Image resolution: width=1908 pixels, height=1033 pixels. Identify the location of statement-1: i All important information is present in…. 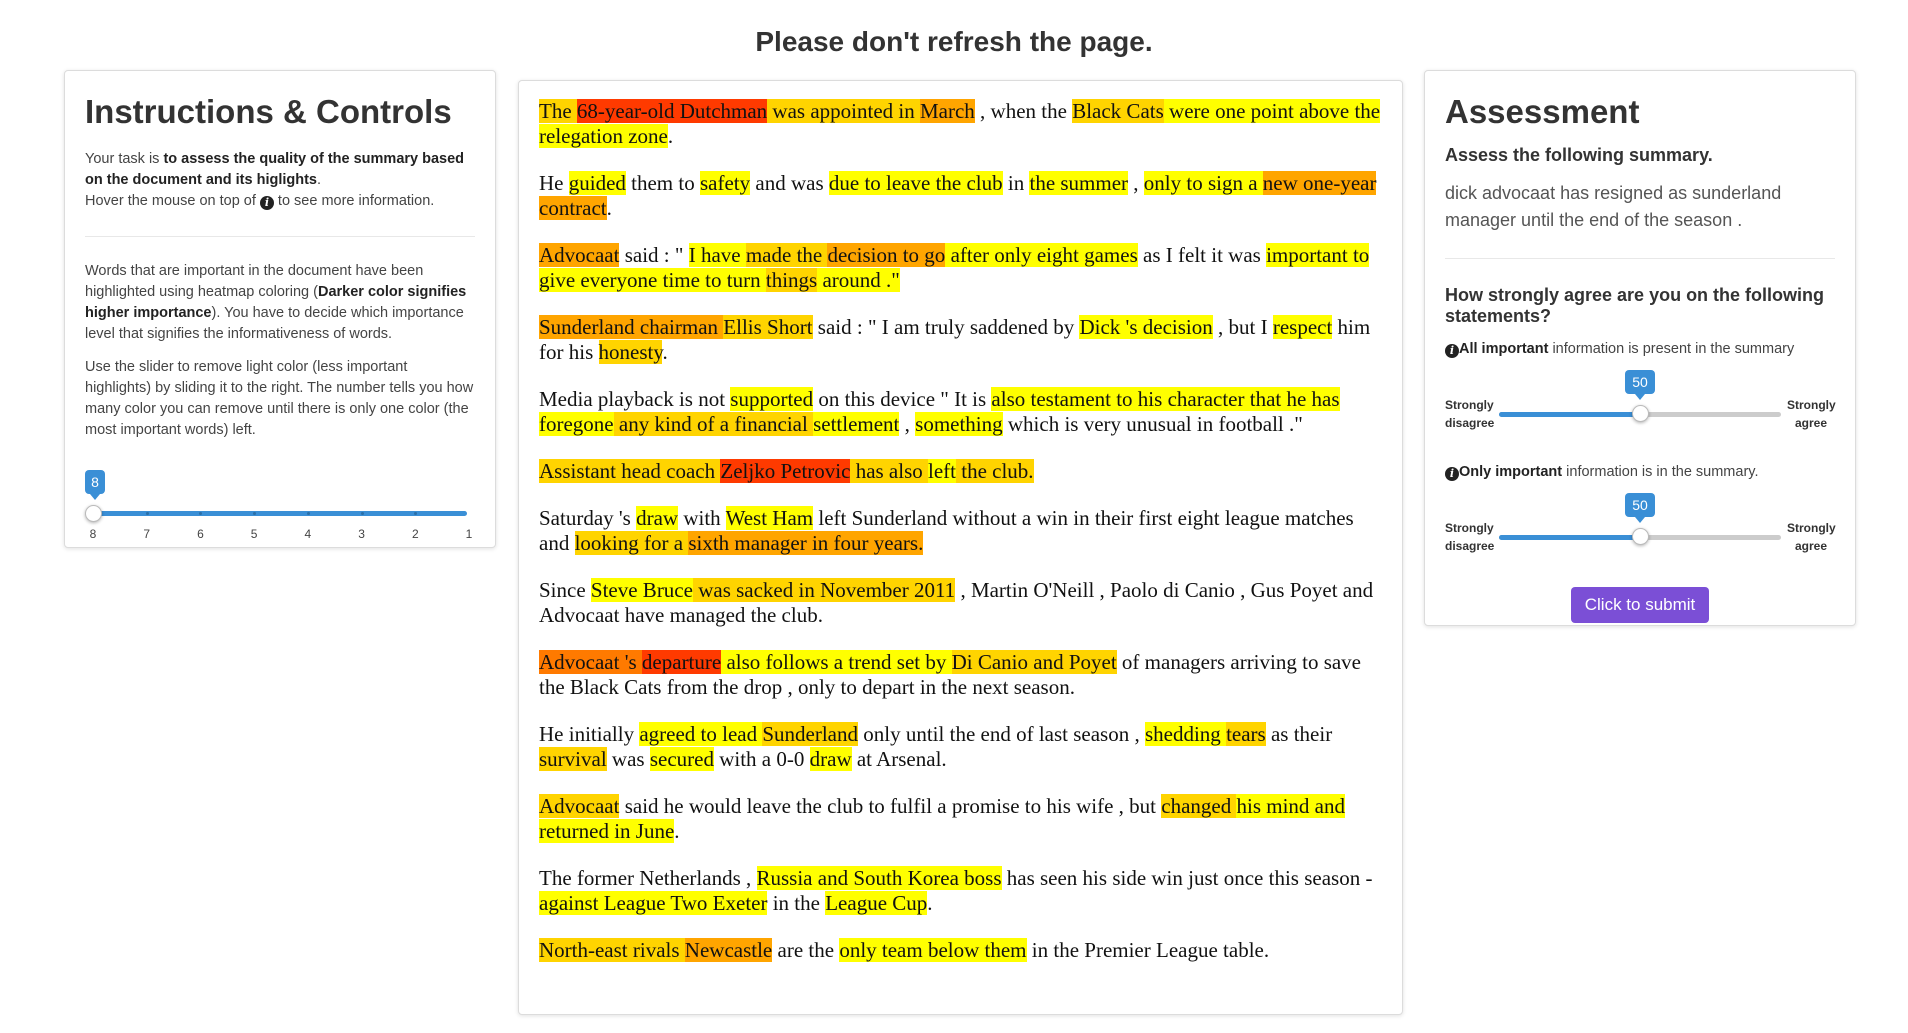
(1640, 349).